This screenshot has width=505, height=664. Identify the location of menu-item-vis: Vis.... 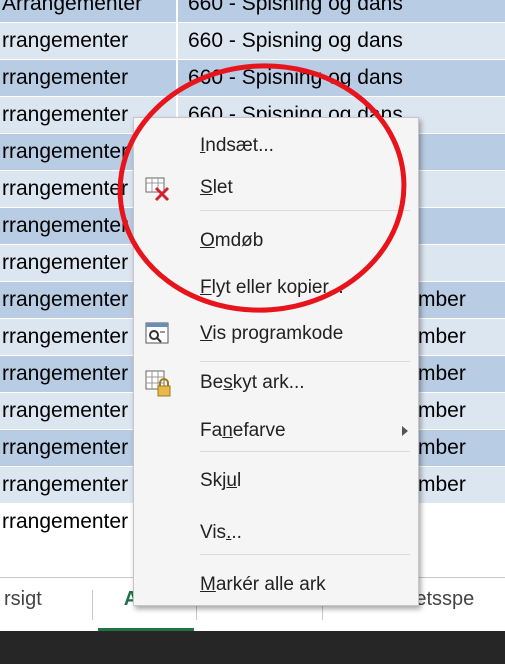
(276, 533).